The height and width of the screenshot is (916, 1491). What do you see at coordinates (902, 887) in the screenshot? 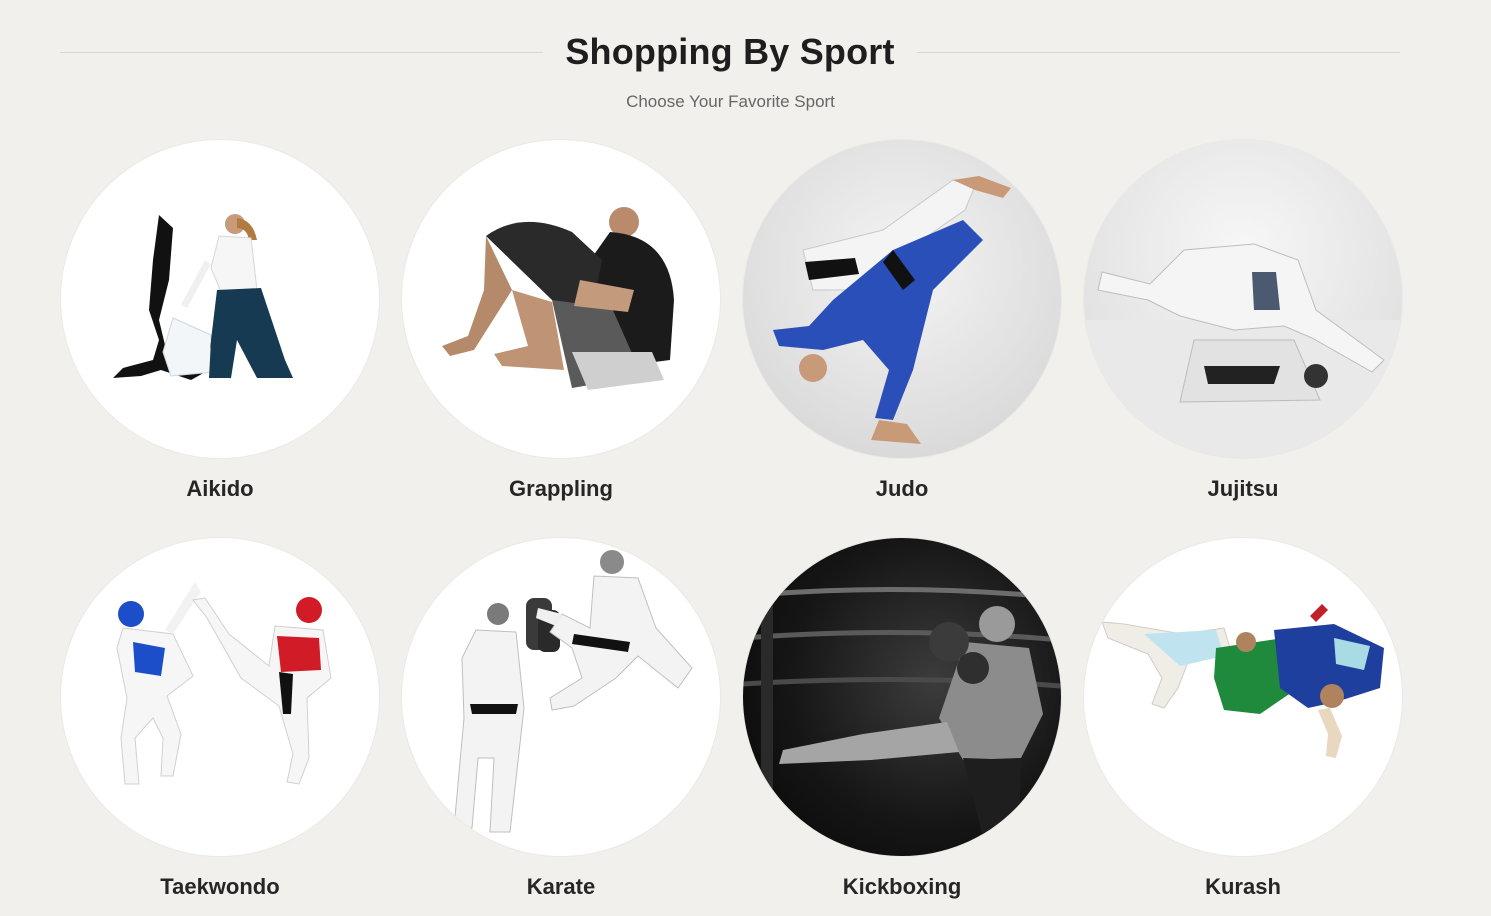
I see `sport-label-kickboxing: Kickboxing` at bounding box center [902, 887].